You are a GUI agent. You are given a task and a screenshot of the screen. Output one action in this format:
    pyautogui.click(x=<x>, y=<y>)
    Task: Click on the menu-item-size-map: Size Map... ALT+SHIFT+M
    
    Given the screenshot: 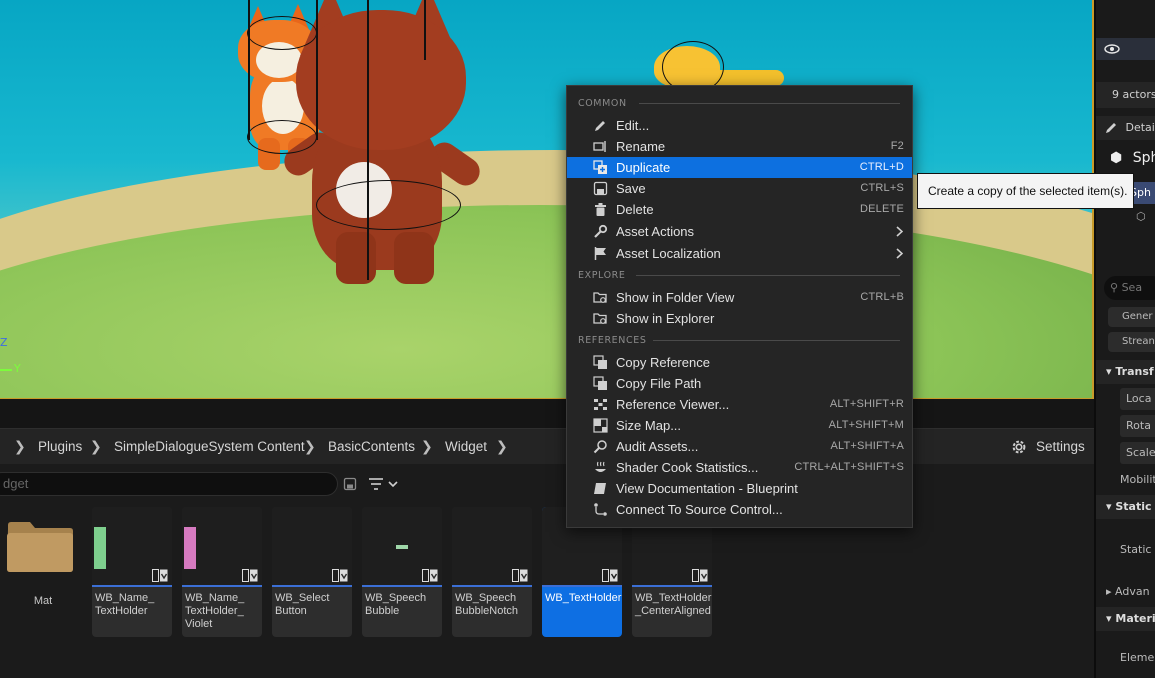 What is the action you would take?
    pyautogui.click(x=739, y=425)
    